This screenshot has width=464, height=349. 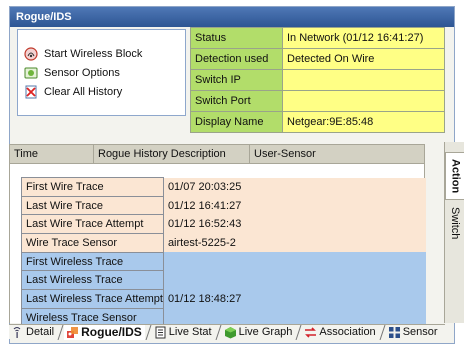 I want to click on table-row: Wire Trace Sensor airtest-5225-2, so click(x=223, y=243).